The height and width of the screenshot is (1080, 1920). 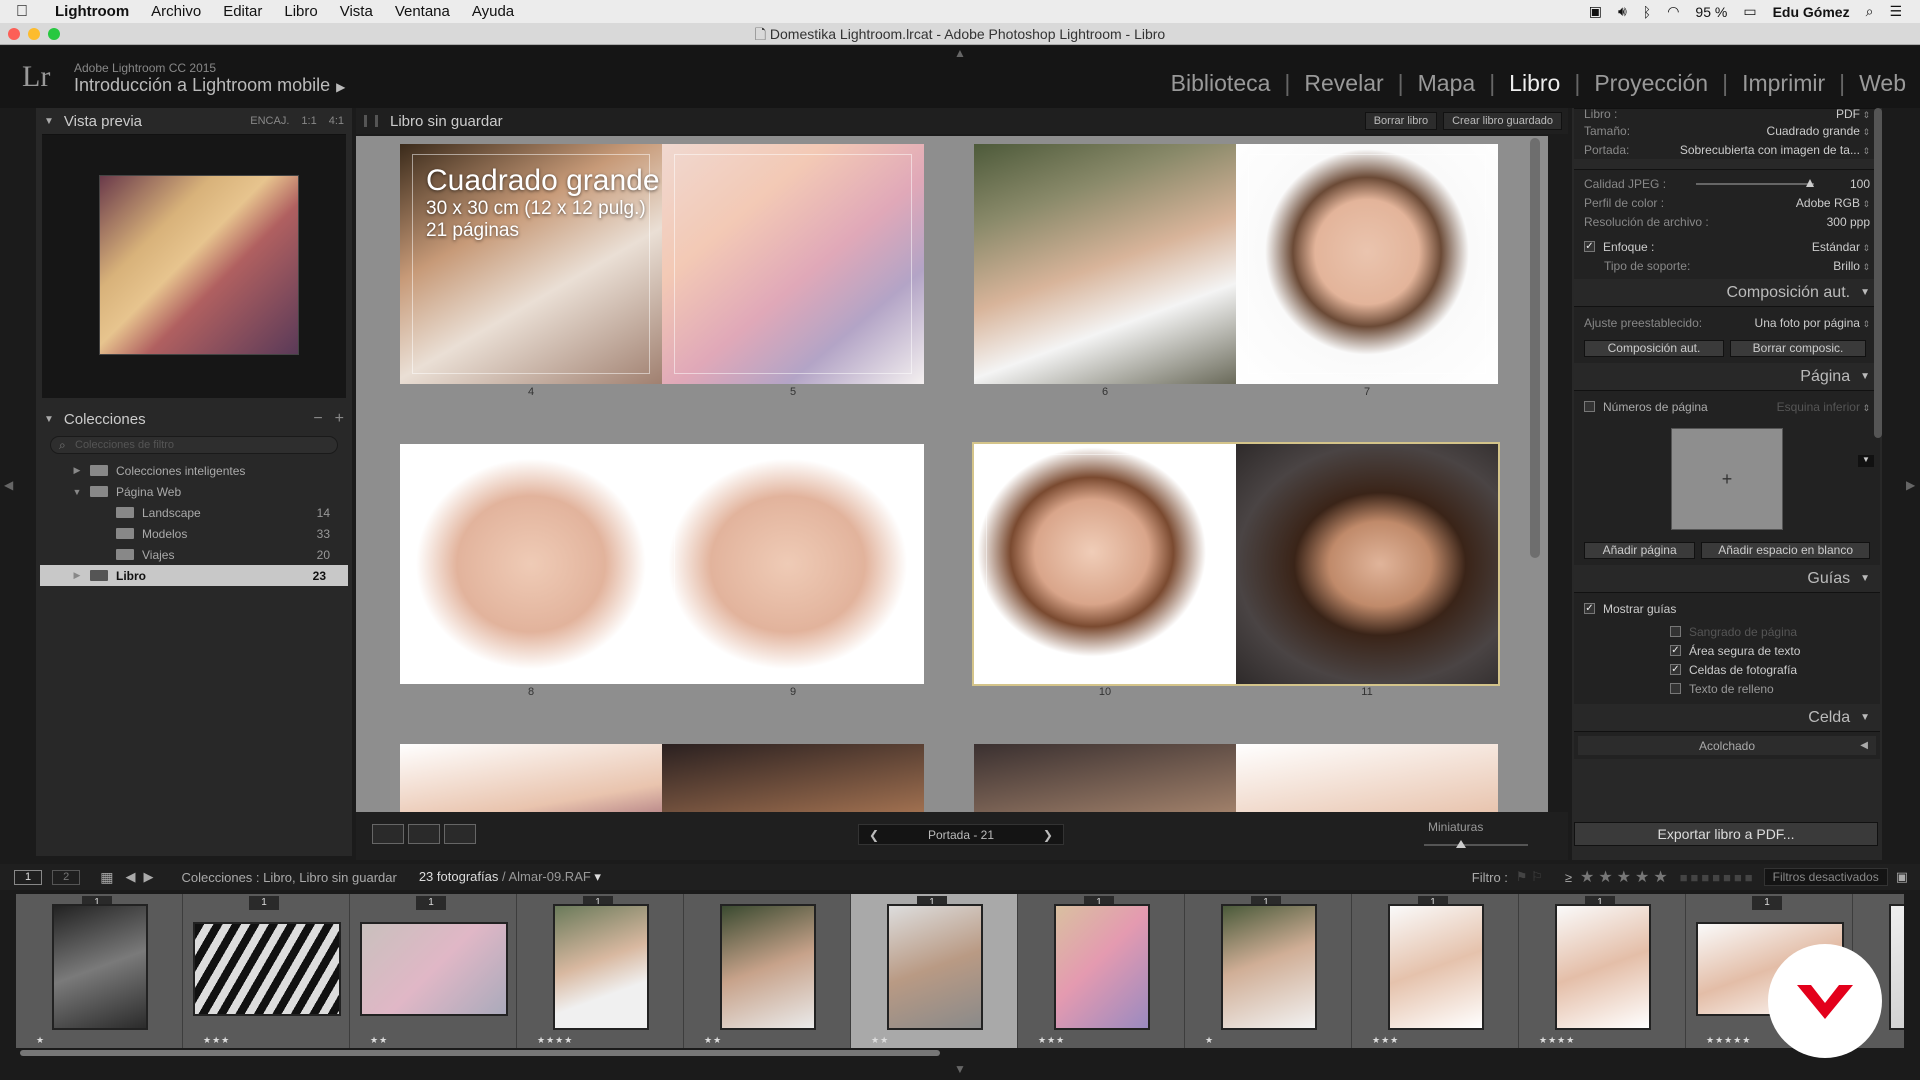 I want to click on menu-app: Lightroom, so click(x=92, y=11).